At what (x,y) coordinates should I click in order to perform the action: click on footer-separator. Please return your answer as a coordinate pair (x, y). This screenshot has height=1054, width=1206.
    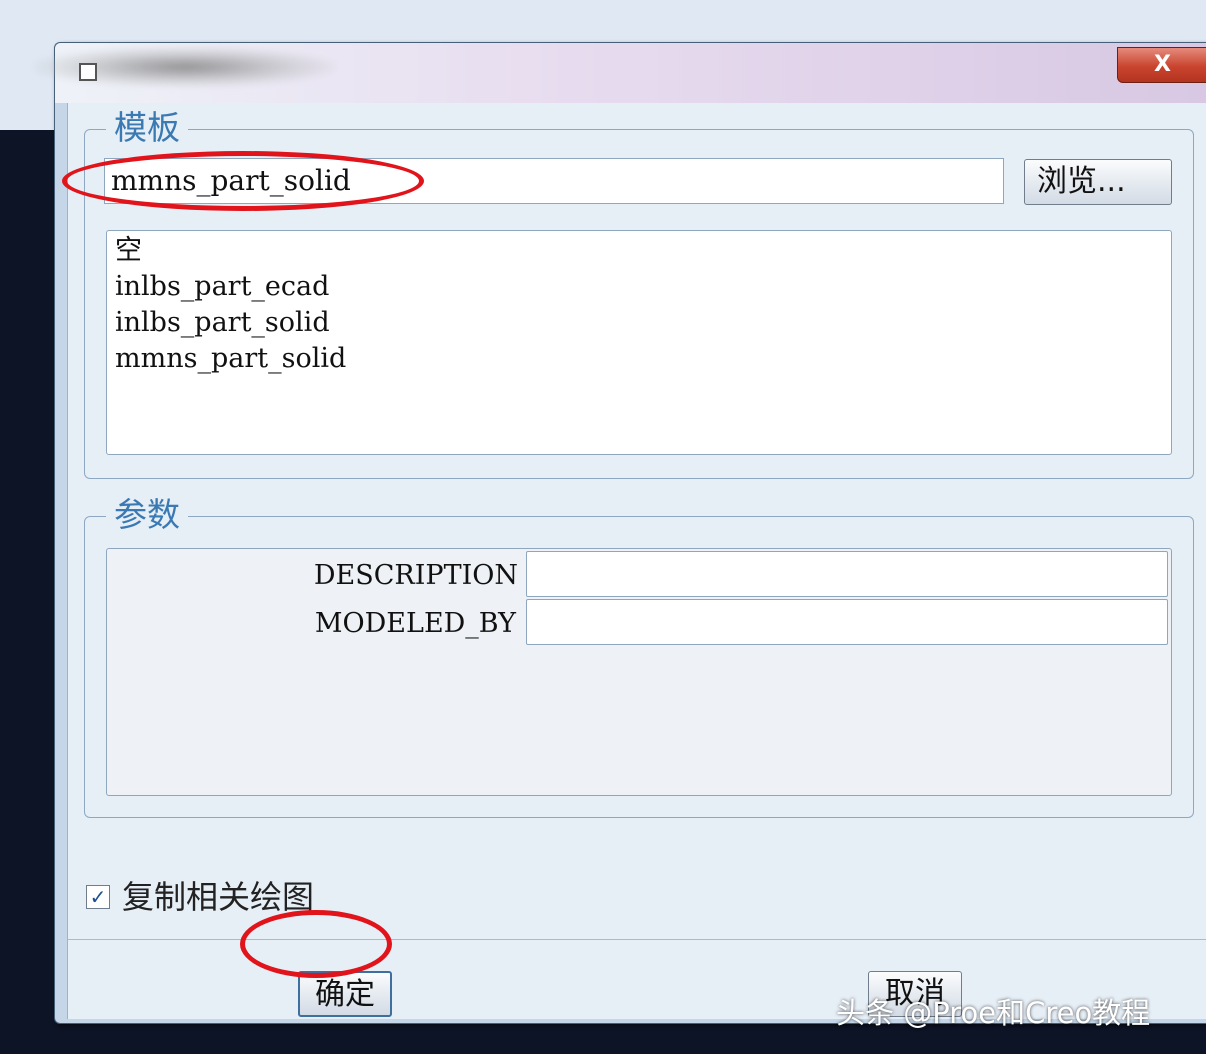
    Looking at the image, I should click on (637, 939).